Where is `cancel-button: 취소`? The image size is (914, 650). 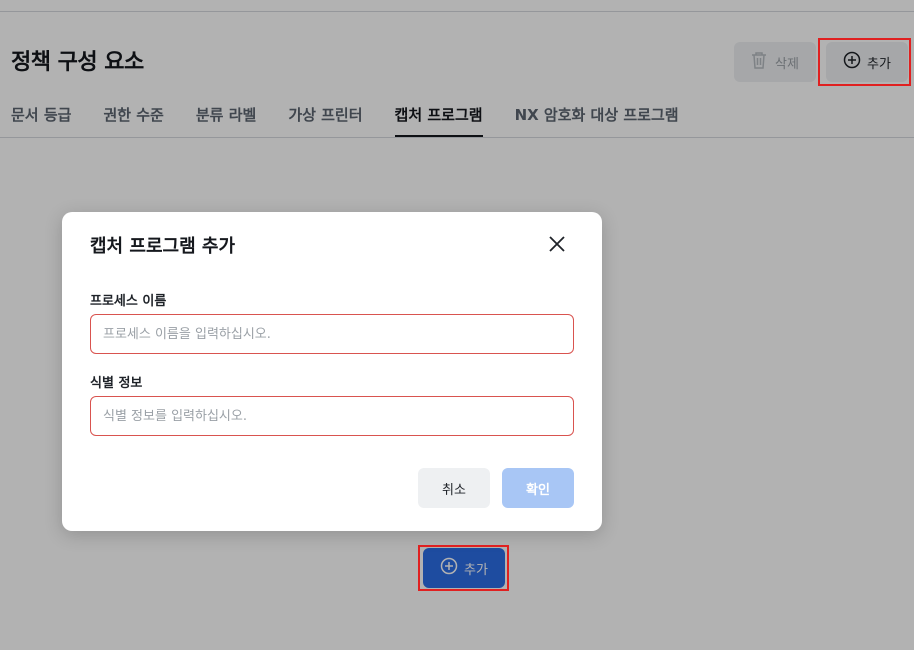 cancel-button: 취소 is located at coordinates (454, 488).